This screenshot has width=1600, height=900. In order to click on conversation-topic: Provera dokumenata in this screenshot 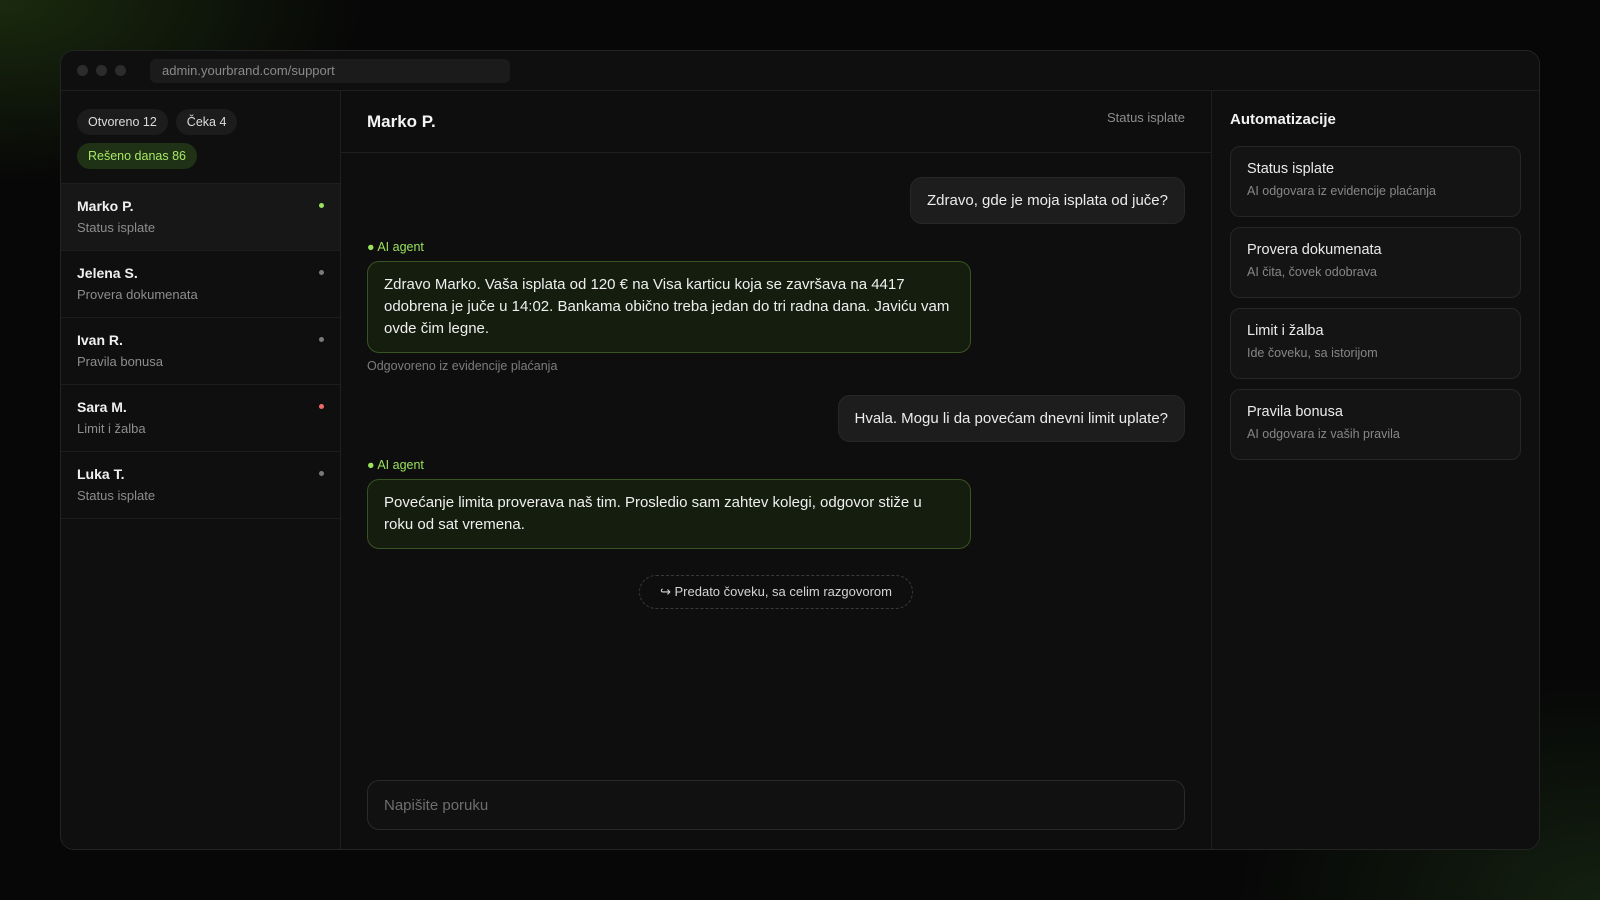, I will do `click(137, 294)`.